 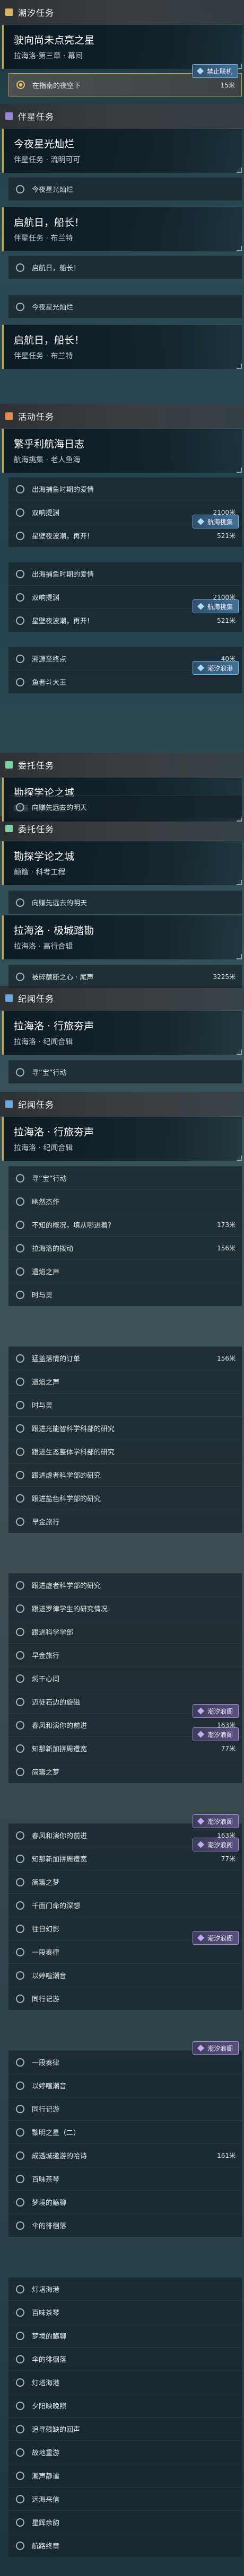 I want to click on quest-step-row: 成透城邀游的哈诗 161米, so click(x=125, y=2155).